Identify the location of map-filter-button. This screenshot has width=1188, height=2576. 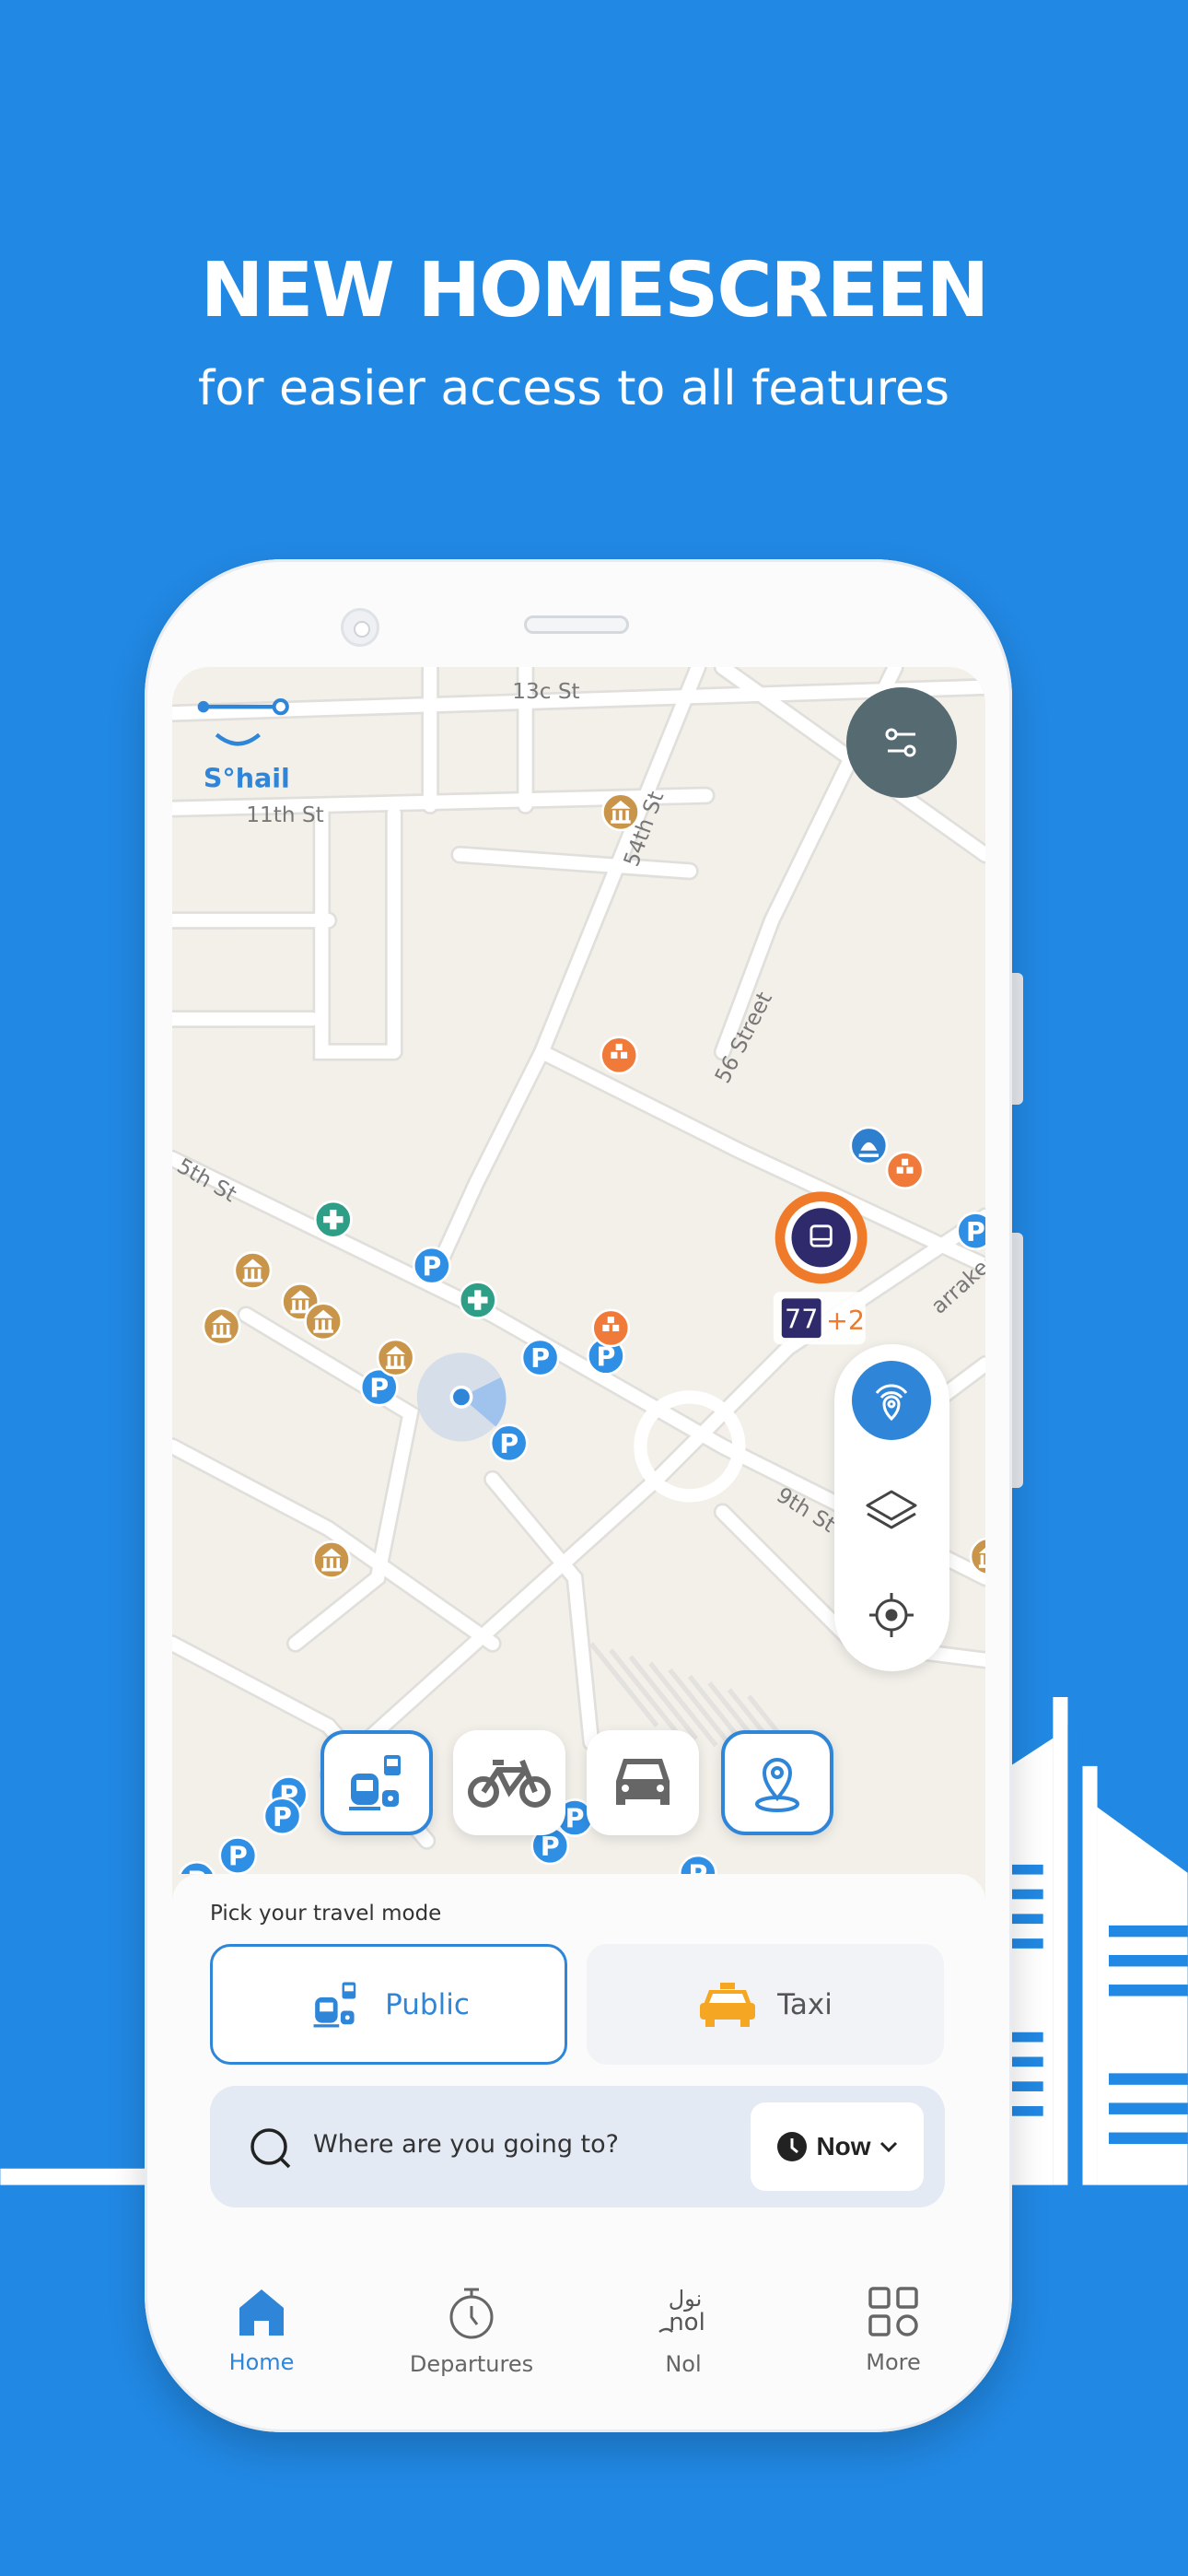
(901, 742).